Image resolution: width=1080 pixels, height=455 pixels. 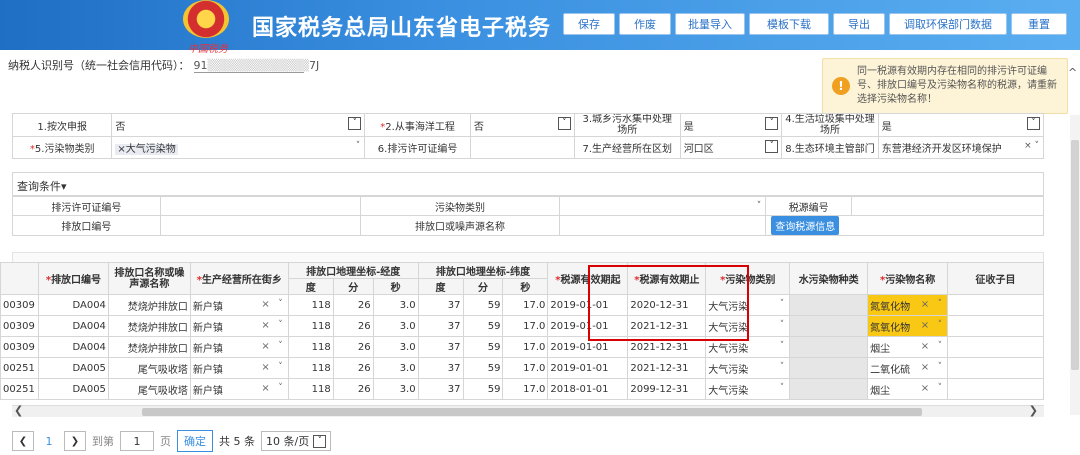 What do you see at coordinates (961, 147) in the screenshot?
I see `env-dept-select: 东营港经济开发区环境保护 × ˅` at bounding box center [961, 147].